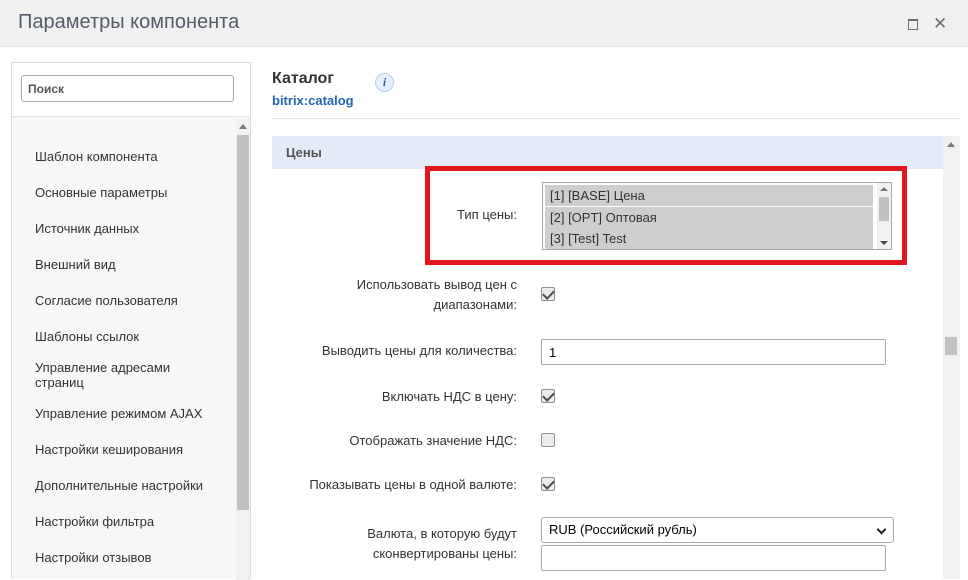  What do you see at coordinates (127, 300) in the screenshot?
I see `sidebar-item-user-consent: Согласие пользователя` at bounding box center [127, 300].